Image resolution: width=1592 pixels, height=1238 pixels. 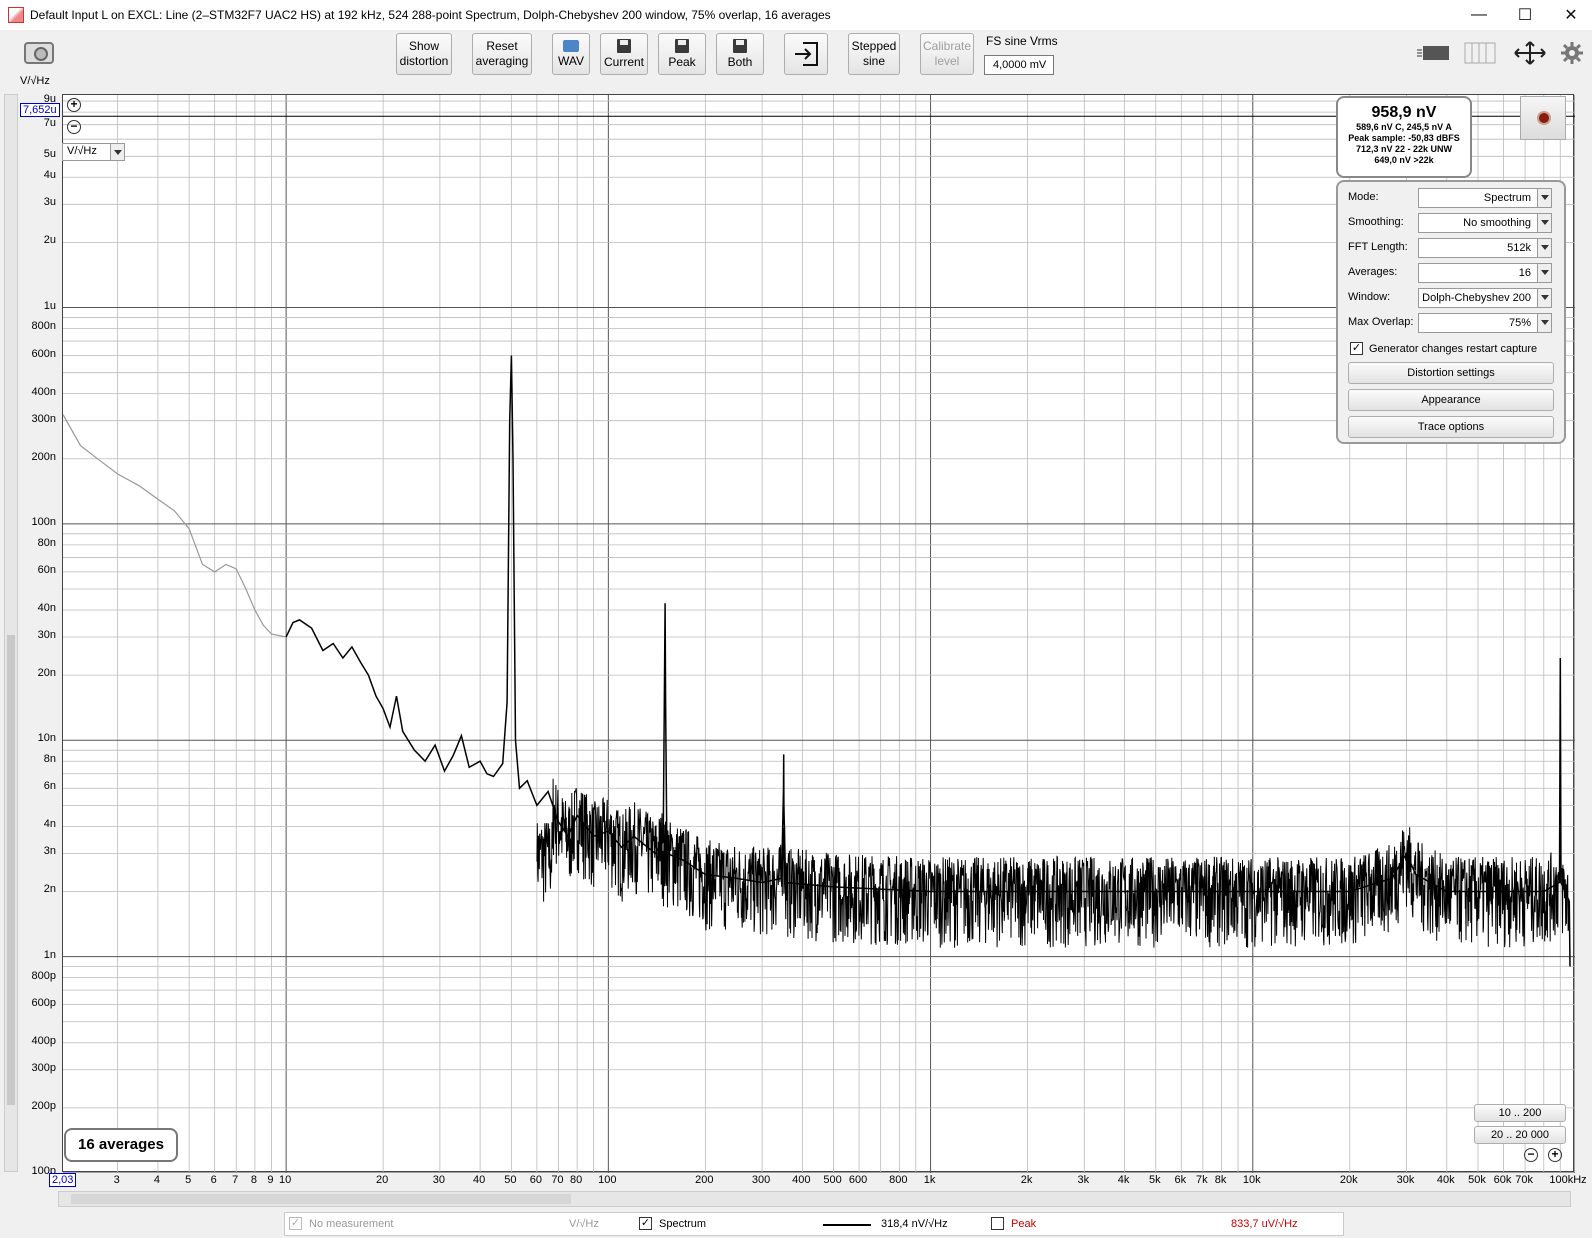 I want to click on save-current-button: Current, so click(x=624, y=54).